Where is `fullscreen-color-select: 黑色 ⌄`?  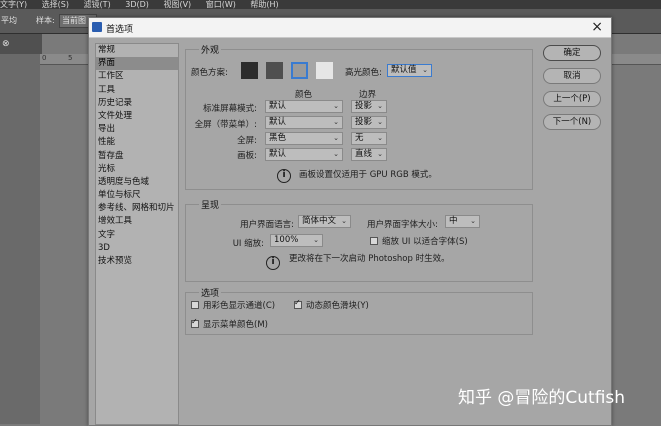 fullscreen-color-select: 黑色 ⌄ is located at coordinates (304, 138).